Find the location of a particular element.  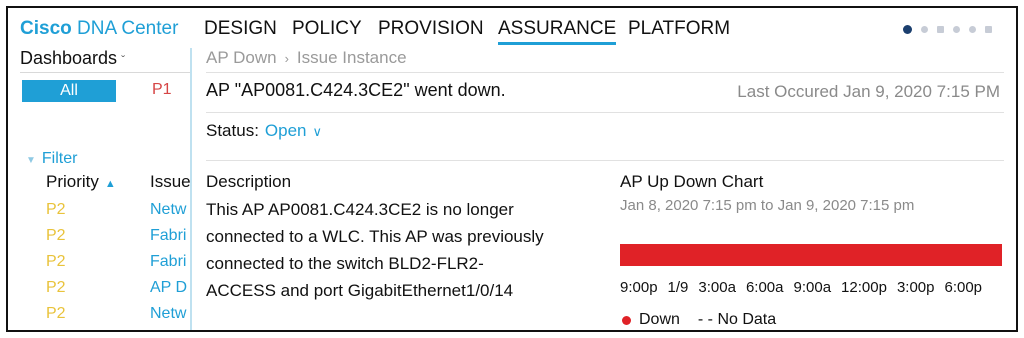

priority-header-label: Priority is located at coordinates (72, 181).